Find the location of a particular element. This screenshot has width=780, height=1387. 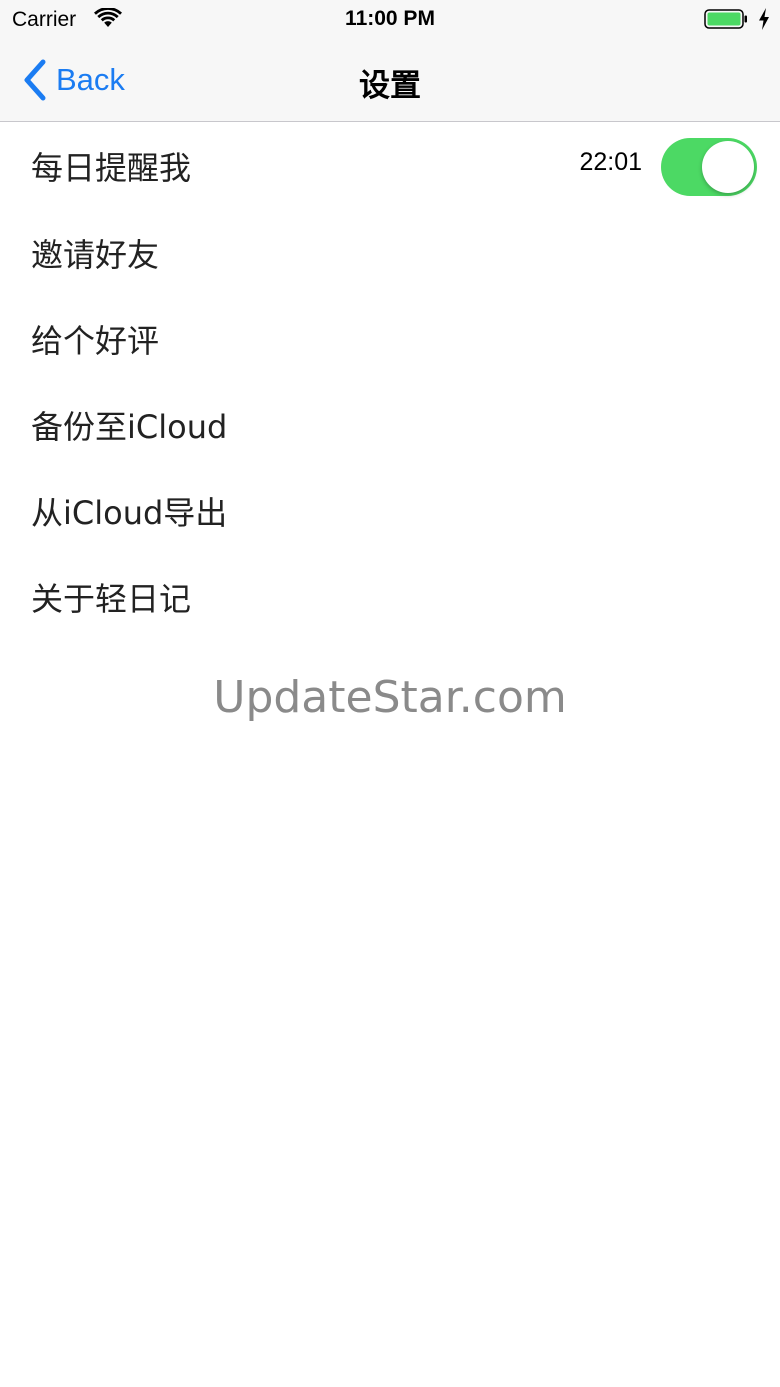

reminder-time: 22:01 is located at coordinates (610, 162).